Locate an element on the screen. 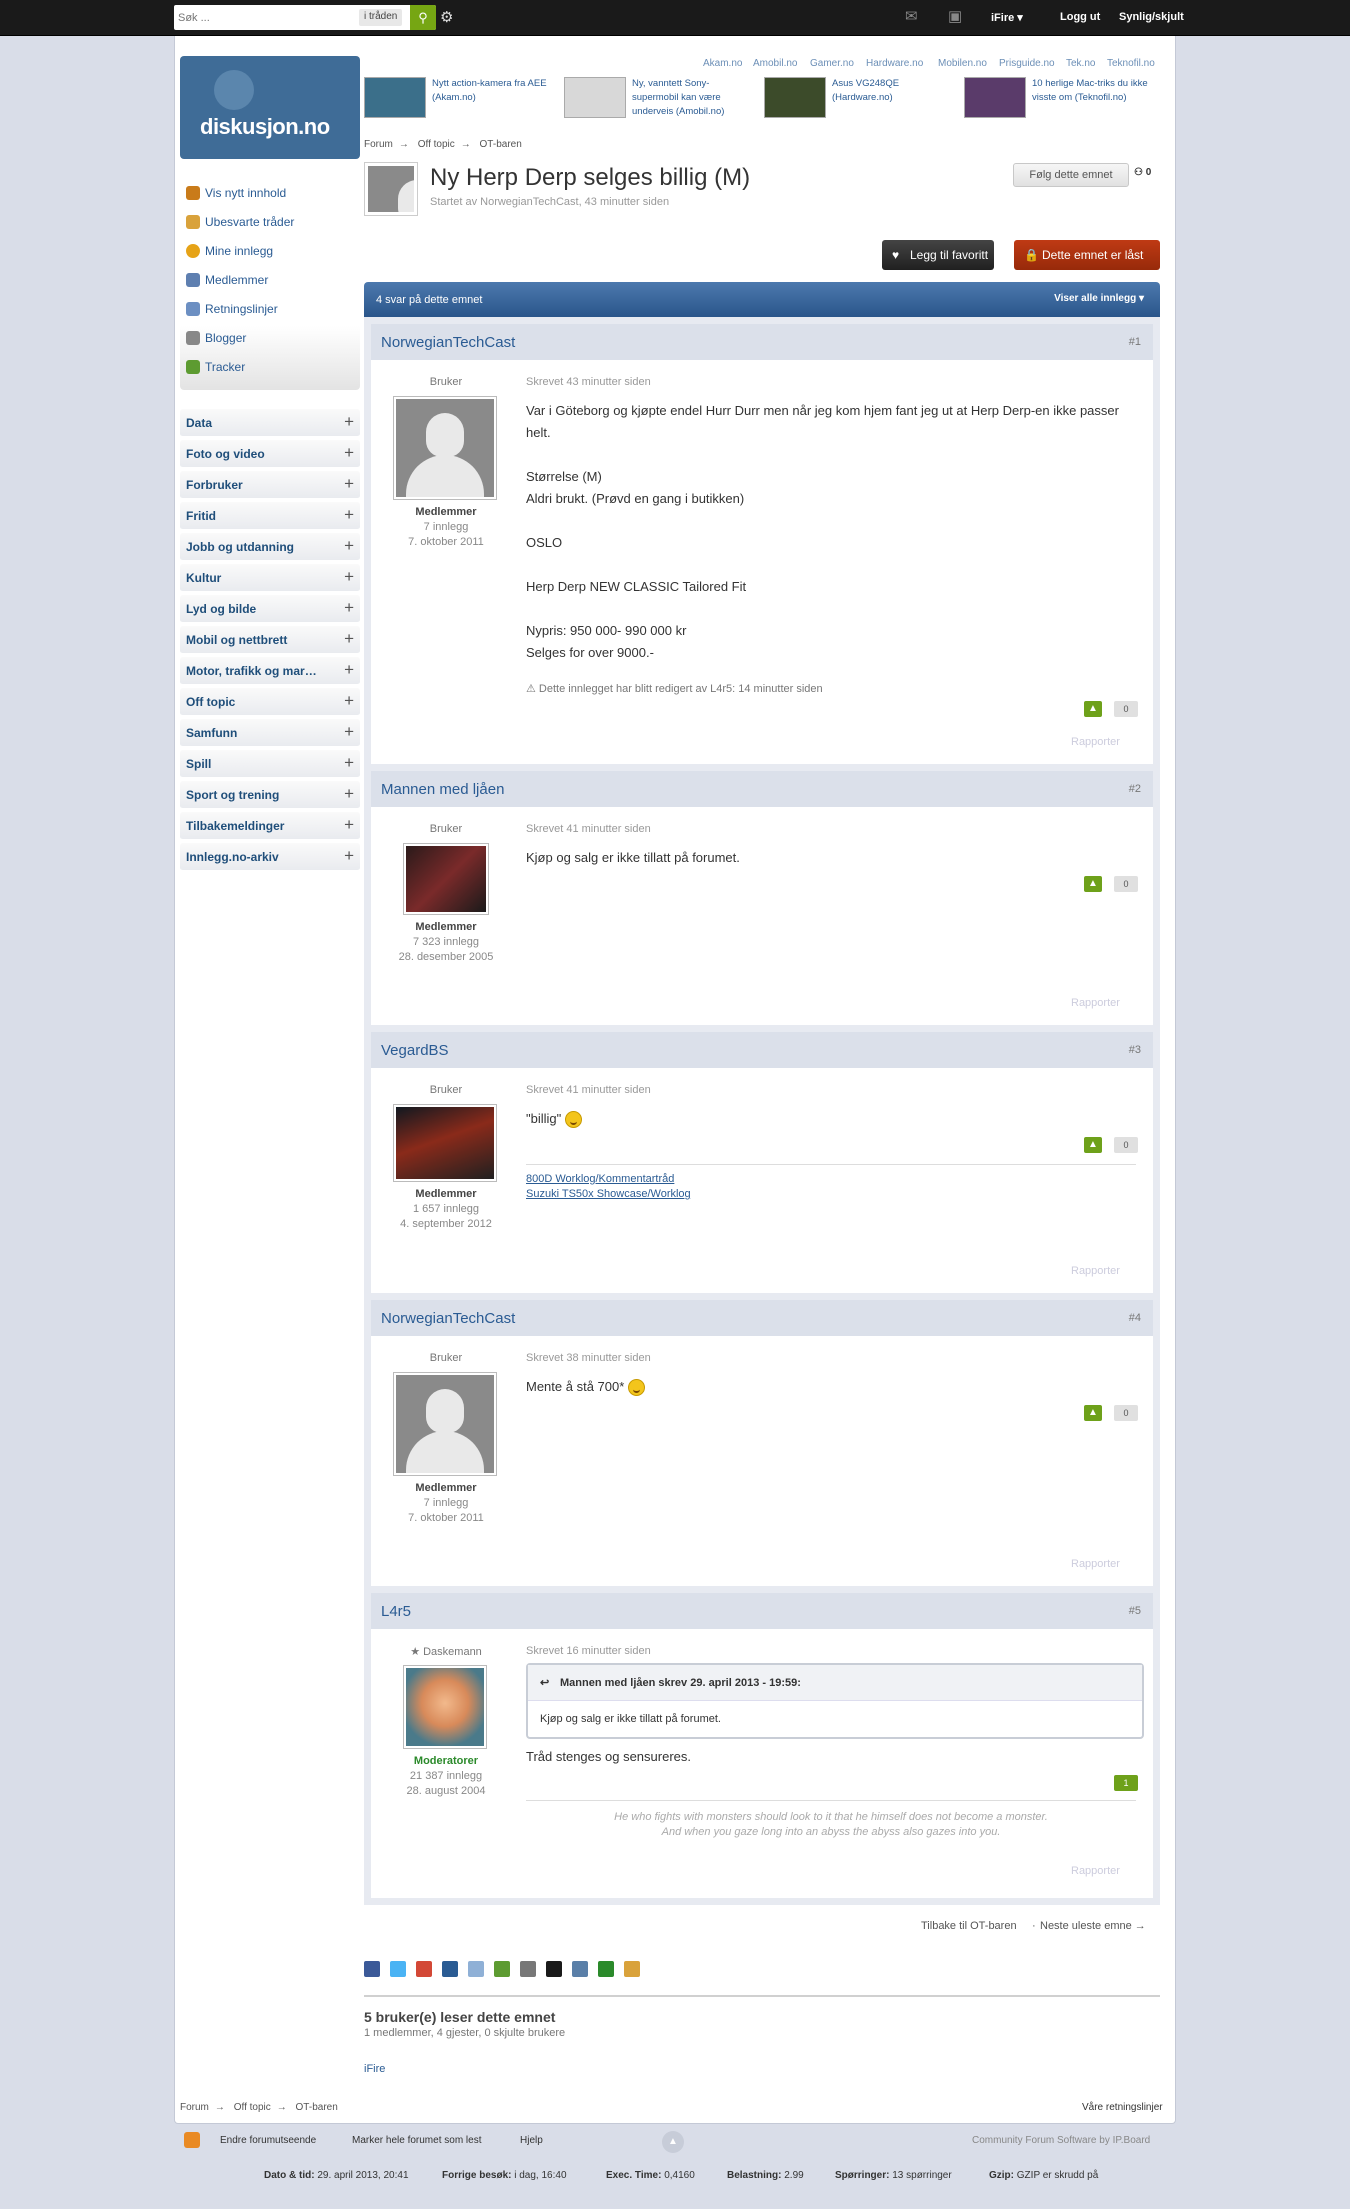 The image size is (1350, 2209). email-icon is located at coordinates (476, 1969).